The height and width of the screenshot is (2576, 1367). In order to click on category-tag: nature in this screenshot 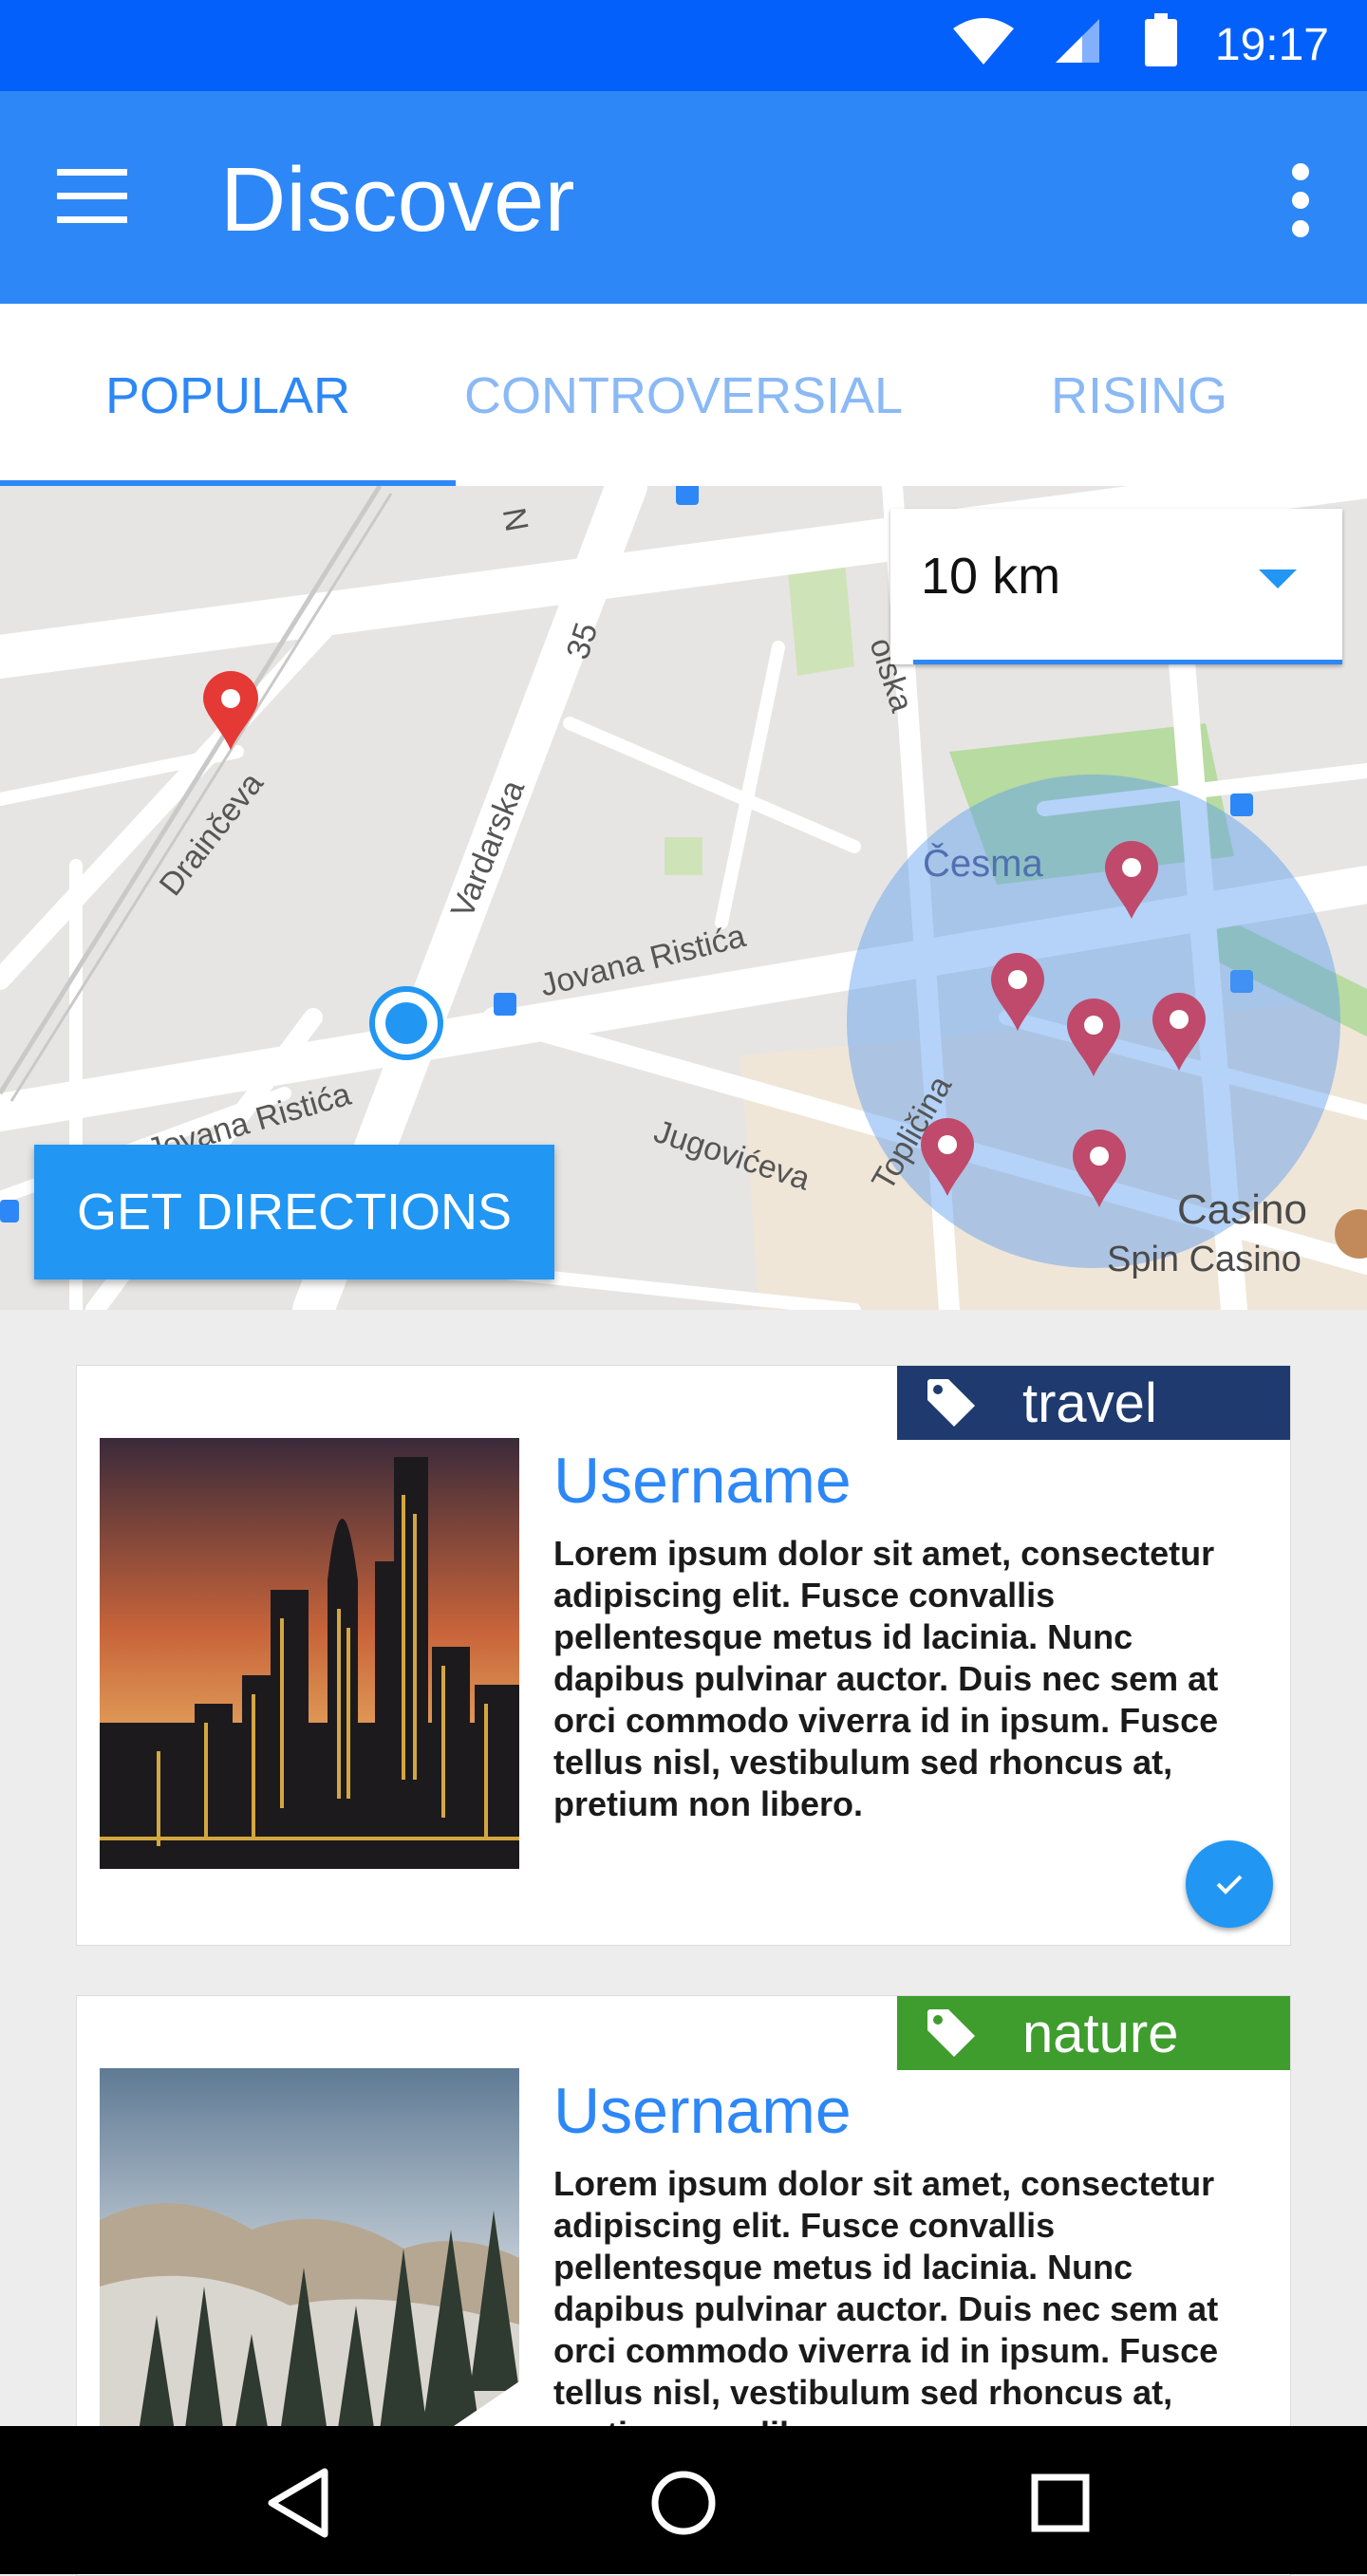, I will do `click(1093, 2033)`.